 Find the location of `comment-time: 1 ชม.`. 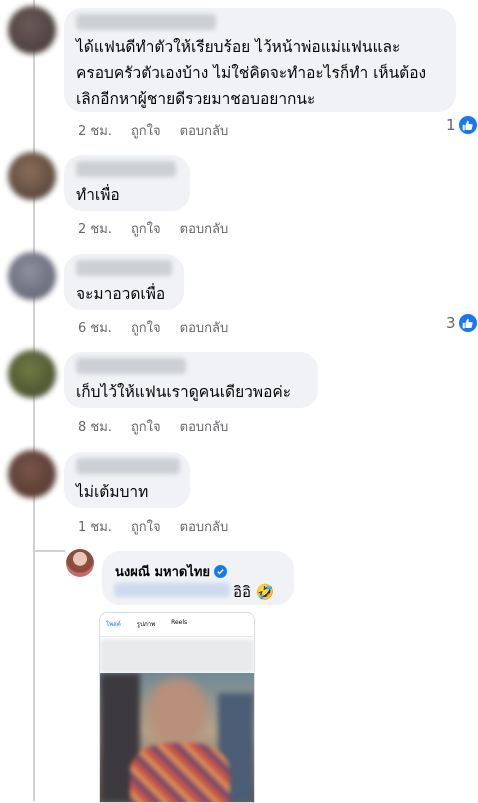

comment-time: 1 ชม. is located at coordinates (95, 527).